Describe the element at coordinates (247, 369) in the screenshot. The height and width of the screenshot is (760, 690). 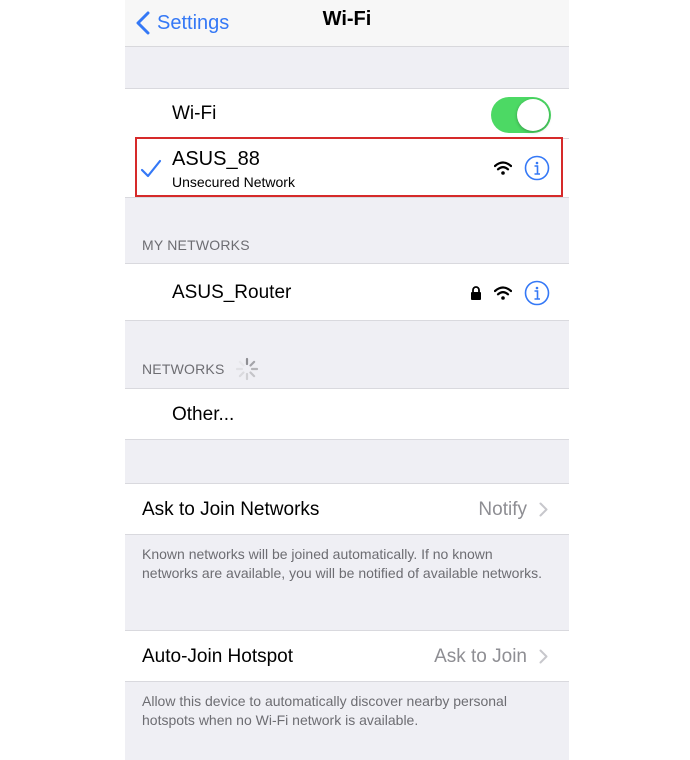
I see `spinner-icon` at that location.